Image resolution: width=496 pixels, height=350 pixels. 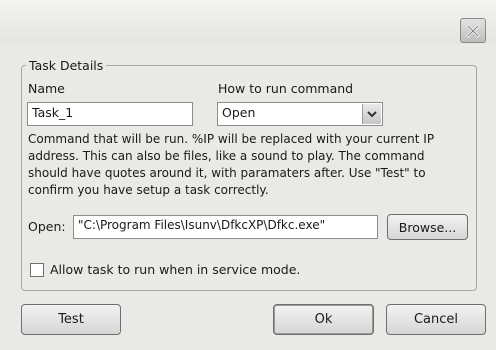 I want to click on how-to-run-label: How to run command, so click(x=286, y=88).